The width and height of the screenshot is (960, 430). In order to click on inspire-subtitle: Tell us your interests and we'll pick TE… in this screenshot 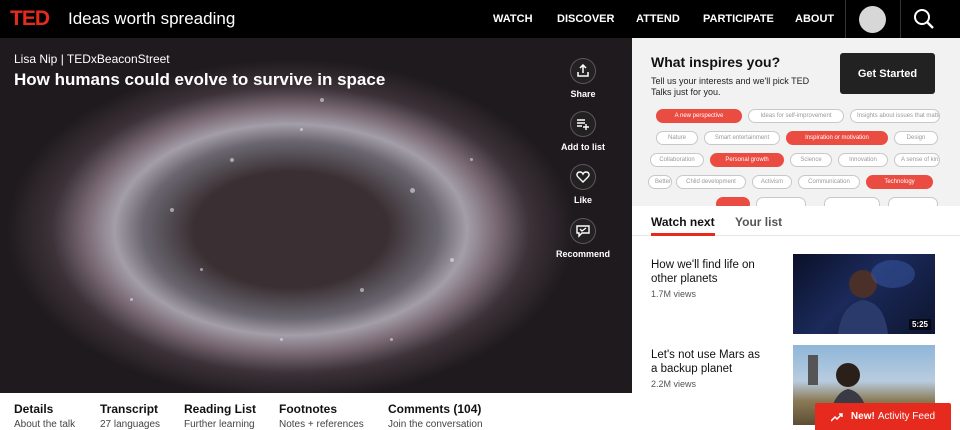, I will do `click(730, 86)`.